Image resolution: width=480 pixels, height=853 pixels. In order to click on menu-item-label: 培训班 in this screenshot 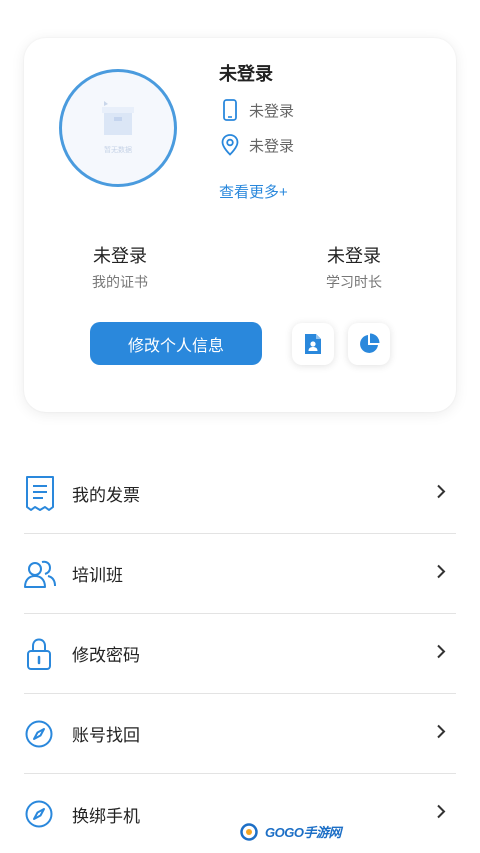, I will do `click(97, 575)`.